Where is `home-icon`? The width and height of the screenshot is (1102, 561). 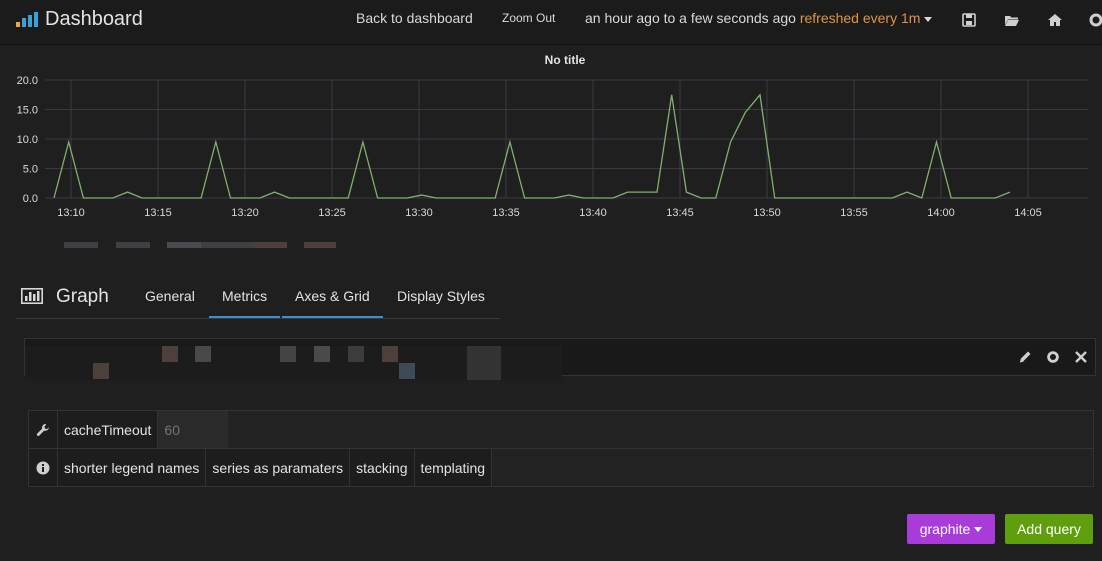
home-icon is located at coordinates (1055, 20).